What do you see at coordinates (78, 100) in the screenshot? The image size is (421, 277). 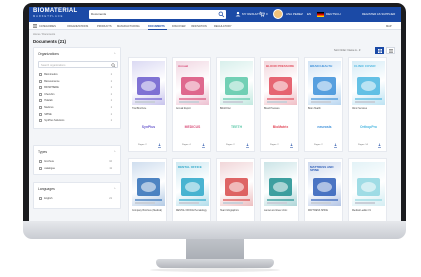 I see `filter-option: Hdwtab 1` at bounding box center [78, 100].